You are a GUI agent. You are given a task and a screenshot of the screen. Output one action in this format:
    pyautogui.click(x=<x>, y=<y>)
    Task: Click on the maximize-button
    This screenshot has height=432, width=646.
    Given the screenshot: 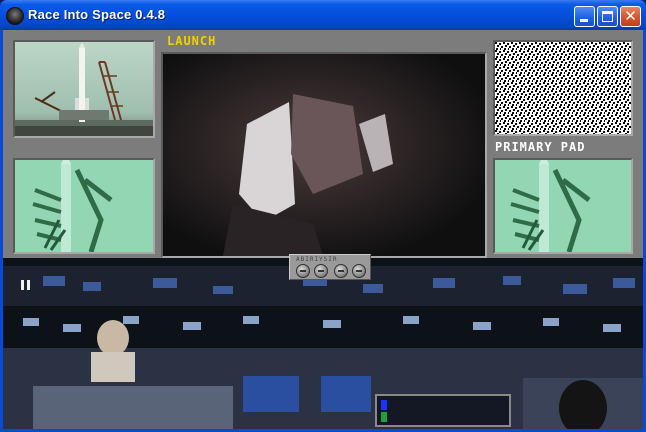 What is the action you would take?
    pyautogui.click(x=607, y=16)
    